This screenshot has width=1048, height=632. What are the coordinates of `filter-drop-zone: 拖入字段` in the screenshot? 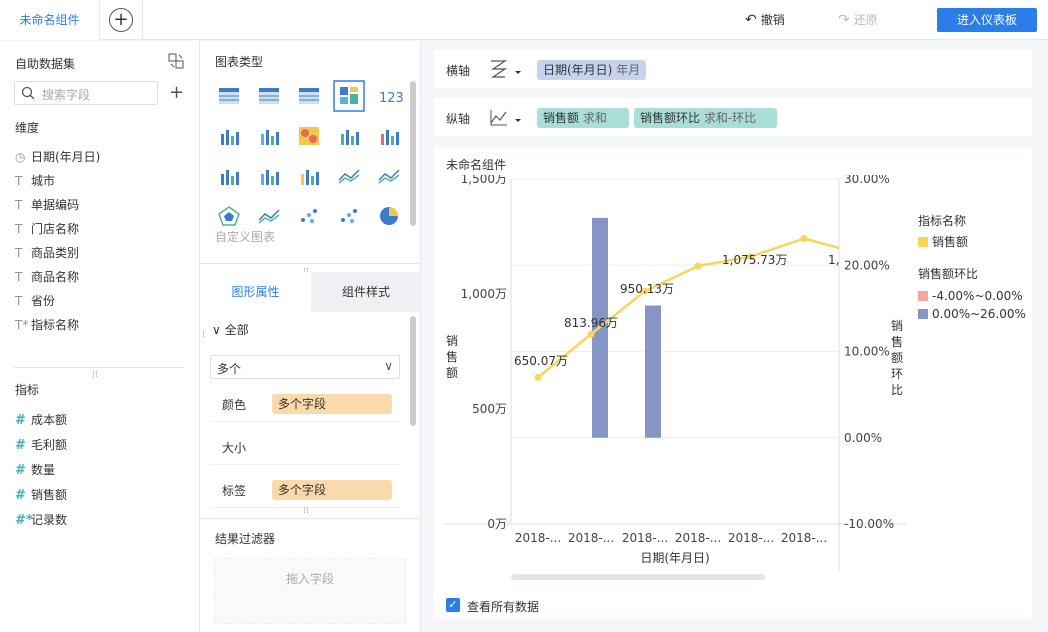 It's located at (310, 591).